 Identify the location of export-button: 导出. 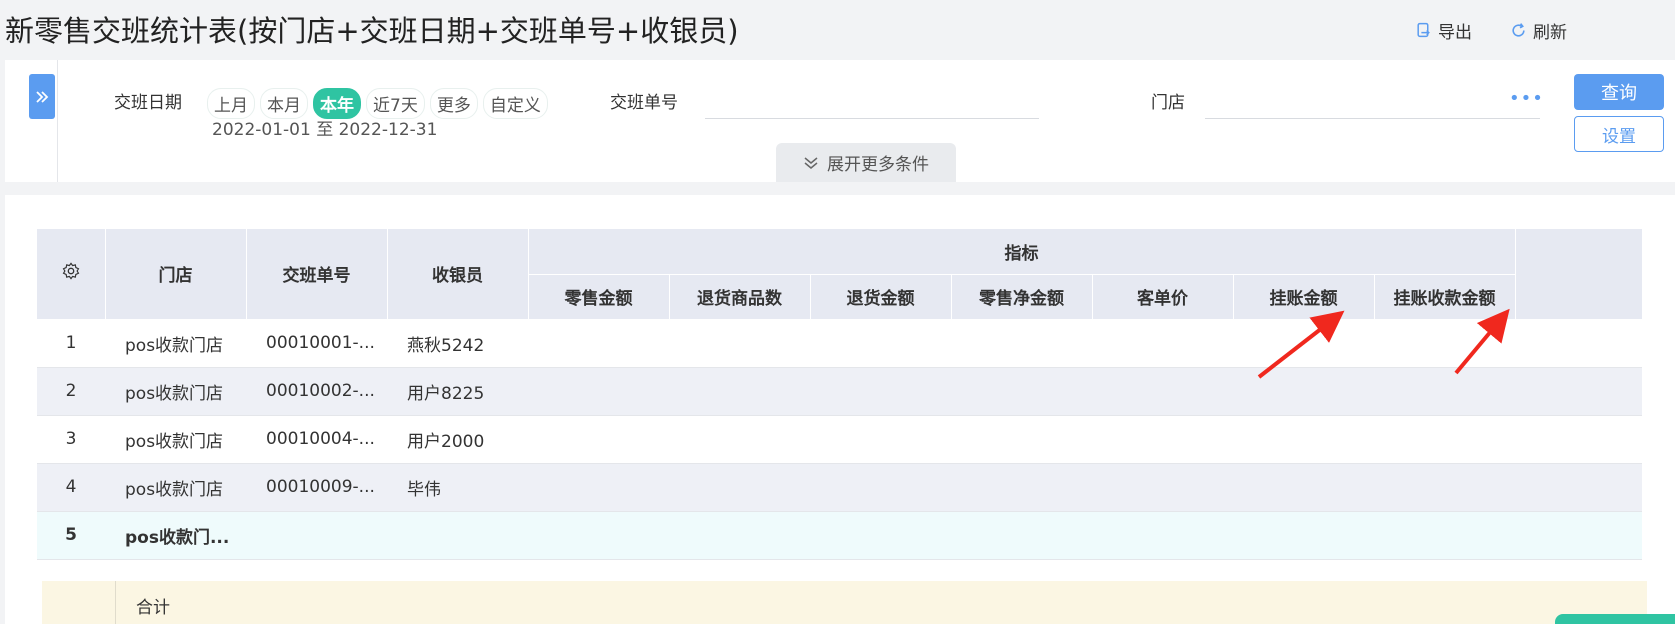
(1443, 30).